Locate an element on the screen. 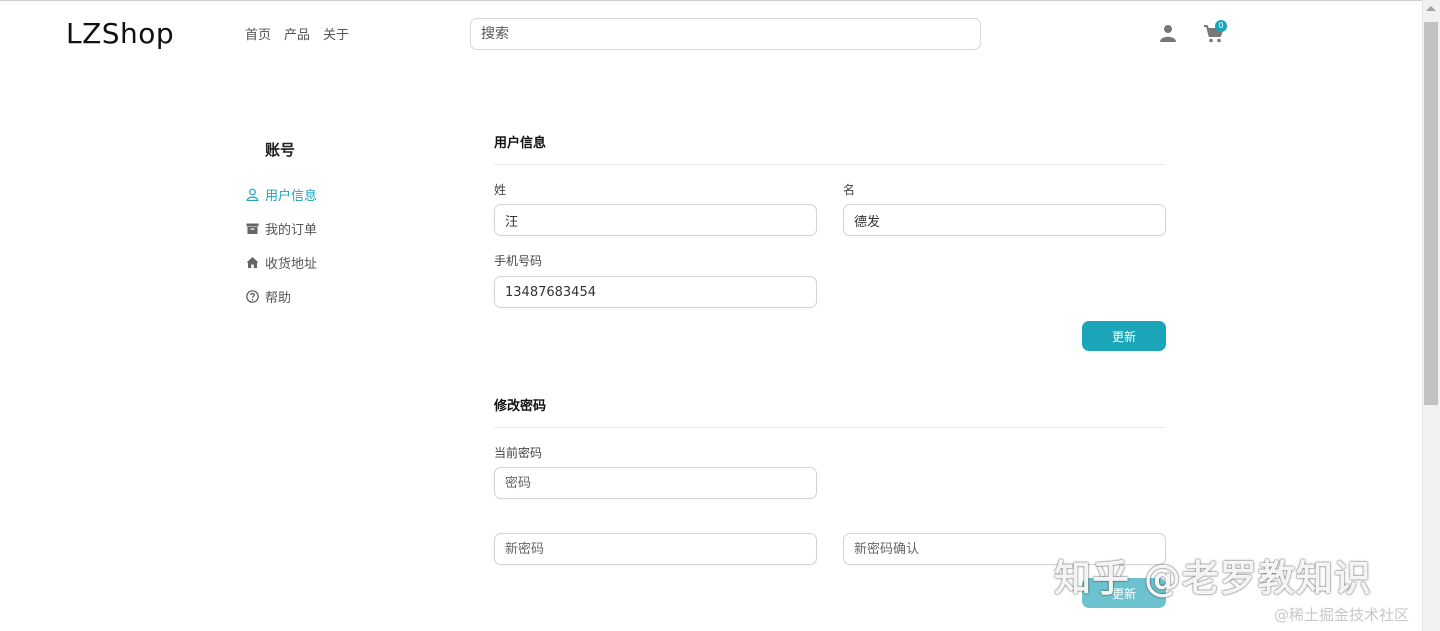 This screenshot has height=631, width=1440. sidebar-item-orders: 我的订单 is located at coordinates (281, 228).